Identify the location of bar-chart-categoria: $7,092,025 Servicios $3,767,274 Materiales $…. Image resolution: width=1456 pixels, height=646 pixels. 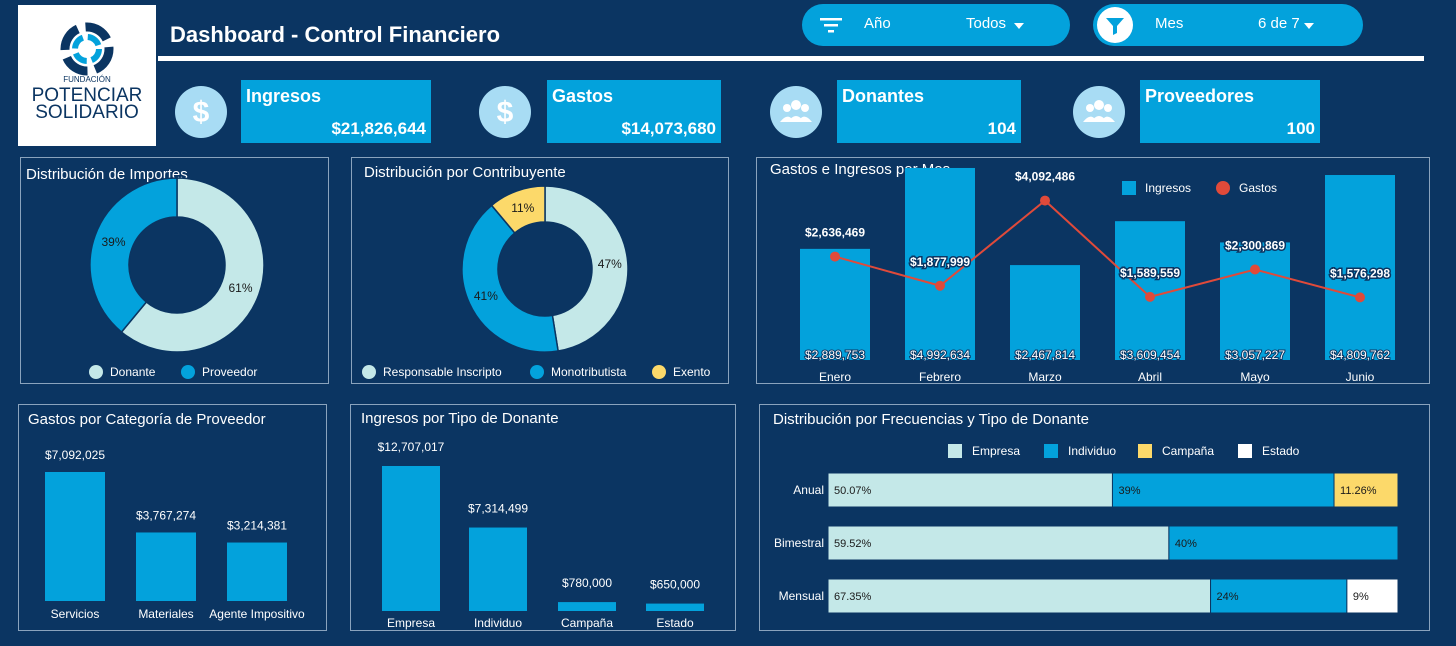
(175, 534).